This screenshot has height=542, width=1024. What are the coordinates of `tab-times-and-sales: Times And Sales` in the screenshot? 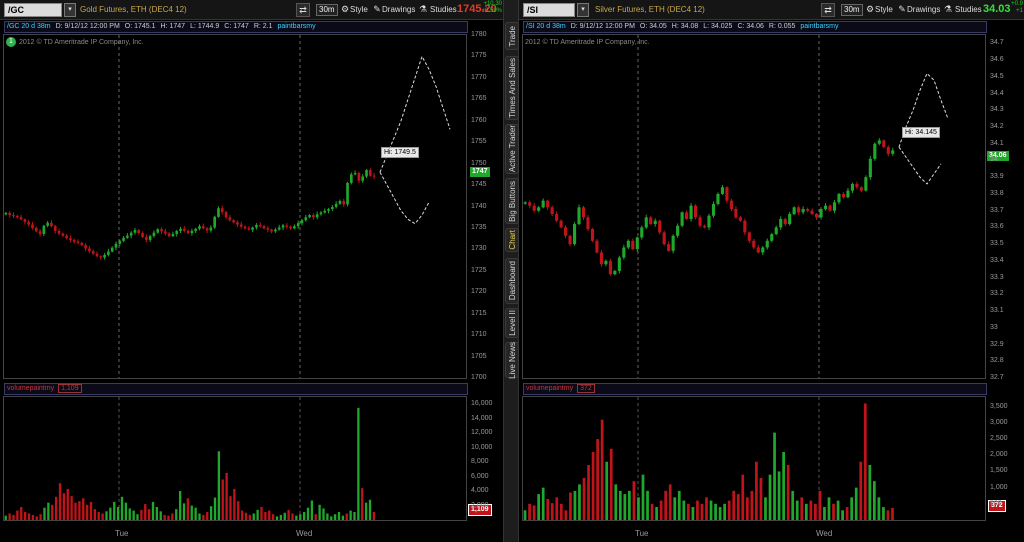 It's located at (512, 88).